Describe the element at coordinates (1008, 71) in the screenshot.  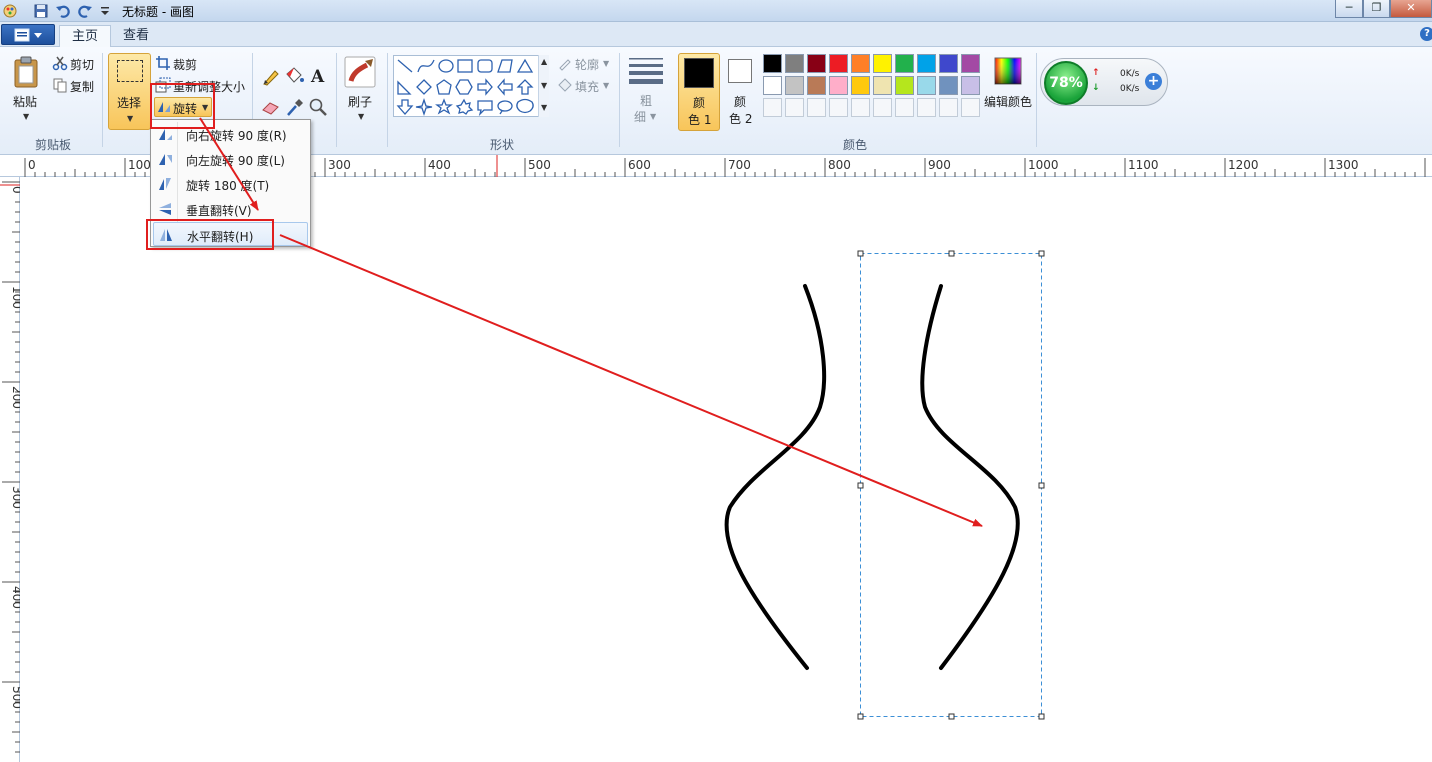
I see `edit-colors-icon` at that location.